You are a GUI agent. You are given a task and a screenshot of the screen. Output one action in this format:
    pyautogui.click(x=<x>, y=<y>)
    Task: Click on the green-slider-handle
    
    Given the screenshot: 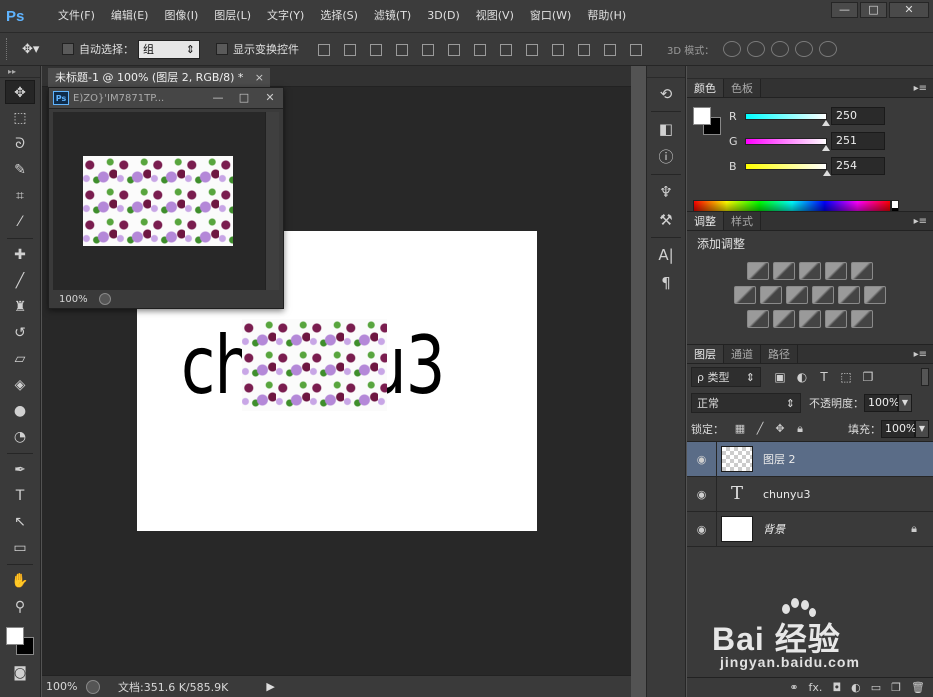 What is the action you would take?
    pyautogui.click(x=826, y=147)
    